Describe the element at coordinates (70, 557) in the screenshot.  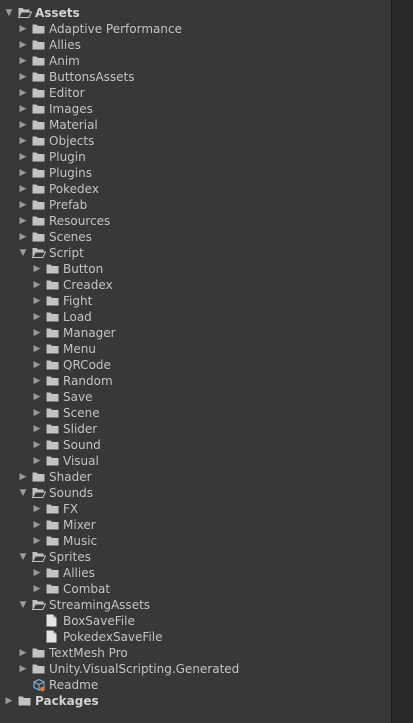
I see `tree-item-label: Sprites` at that location.